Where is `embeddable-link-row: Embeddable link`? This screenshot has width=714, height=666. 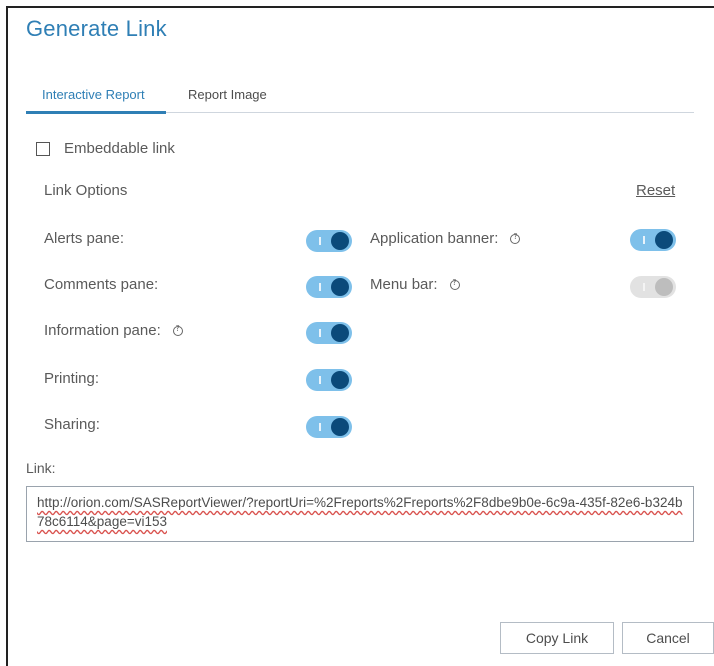
embeddable-link-row: Embeddable link is located at coordinates (105, 148).